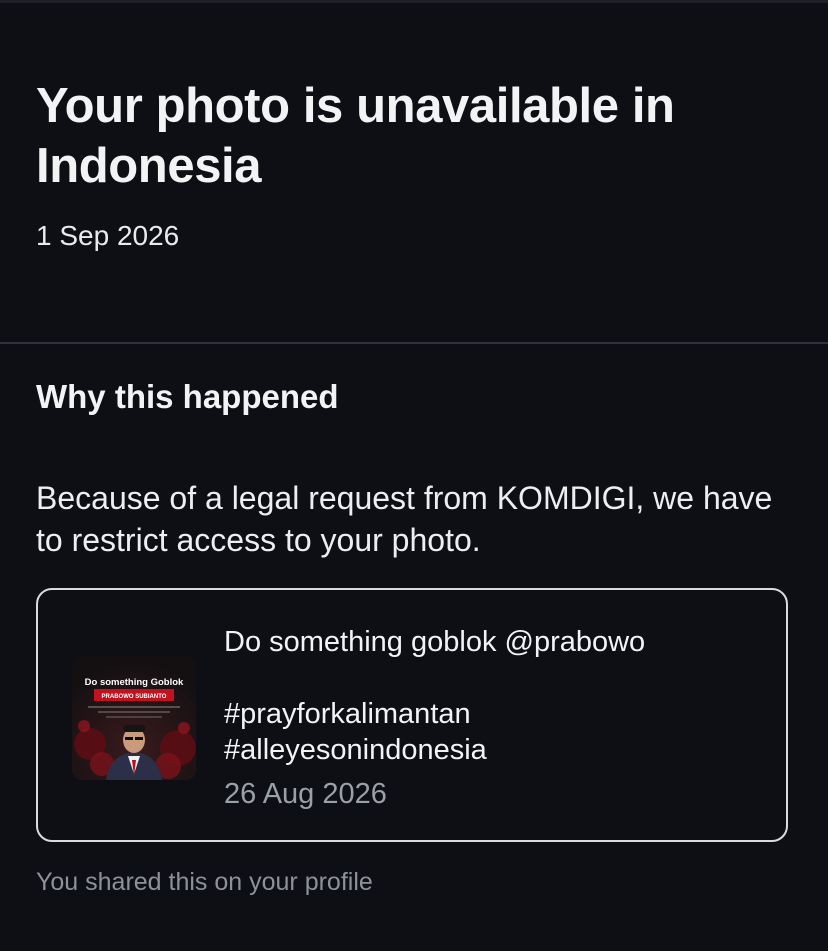  Describe the element at coordinates (355, 136) in the screenshot. I see `page-title: Your photo is unavailable in Indonesia` at that location.